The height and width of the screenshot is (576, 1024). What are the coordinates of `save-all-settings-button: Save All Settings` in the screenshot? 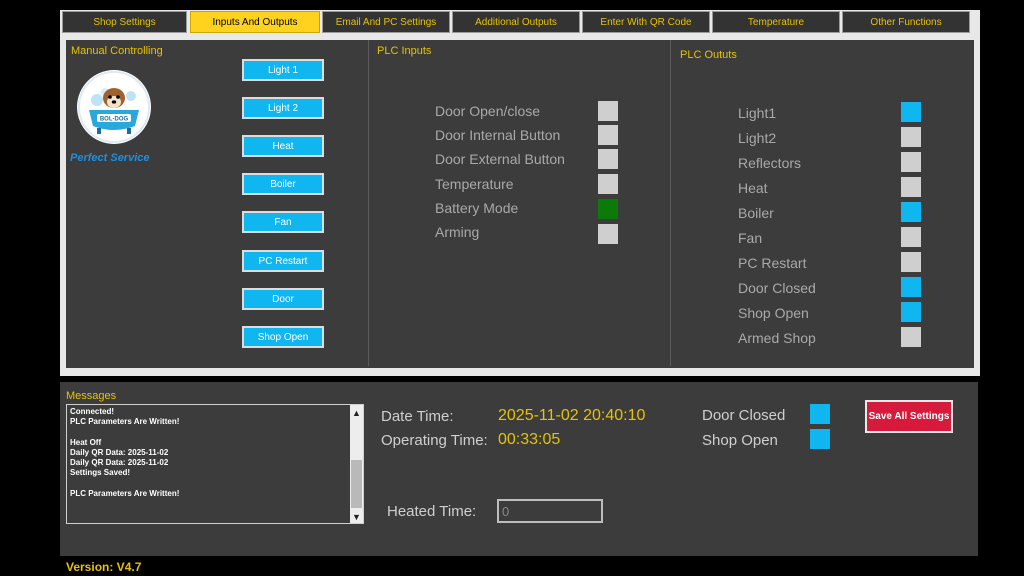 It's located at (909, 416).